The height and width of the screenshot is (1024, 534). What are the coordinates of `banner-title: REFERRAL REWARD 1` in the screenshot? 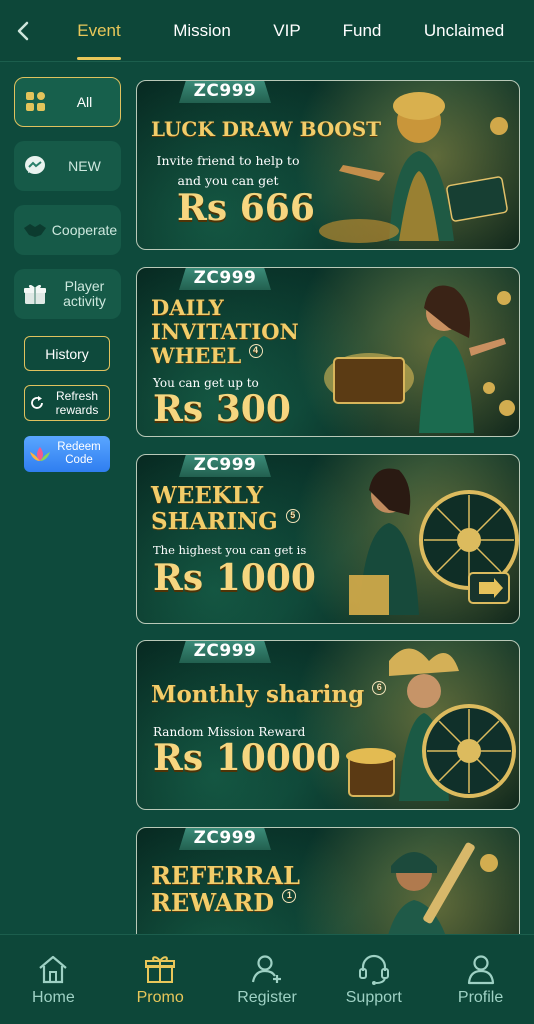 It's located at (236, 889).